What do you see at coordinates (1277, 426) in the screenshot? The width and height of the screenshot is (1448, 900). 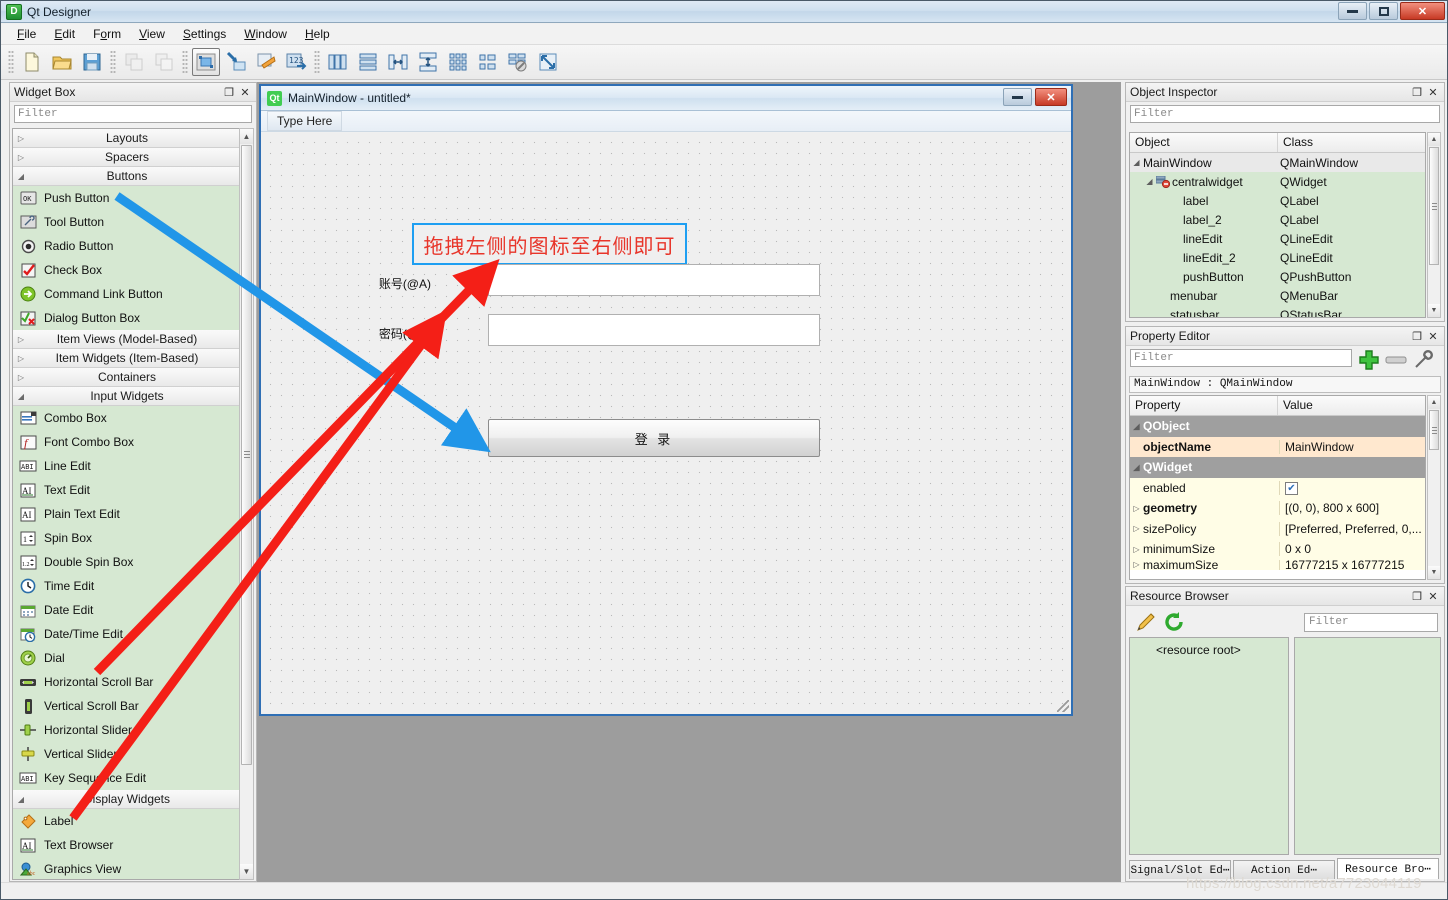 I see `property-group-row: ◢ QObject` at bounding box center [1277, 426].